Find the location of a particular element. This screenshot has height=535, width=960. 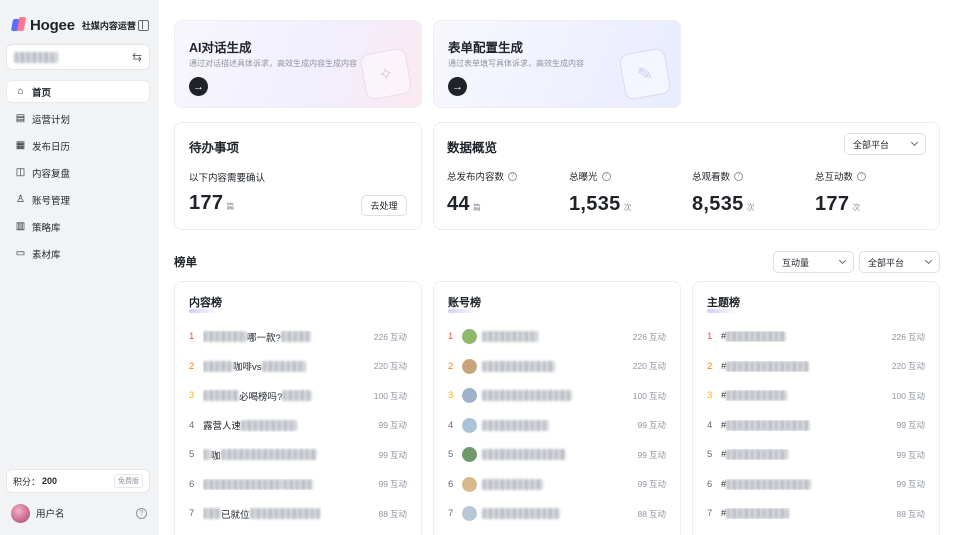

sidebar-item-label: 策略库 is located at coordinates (46, 228).